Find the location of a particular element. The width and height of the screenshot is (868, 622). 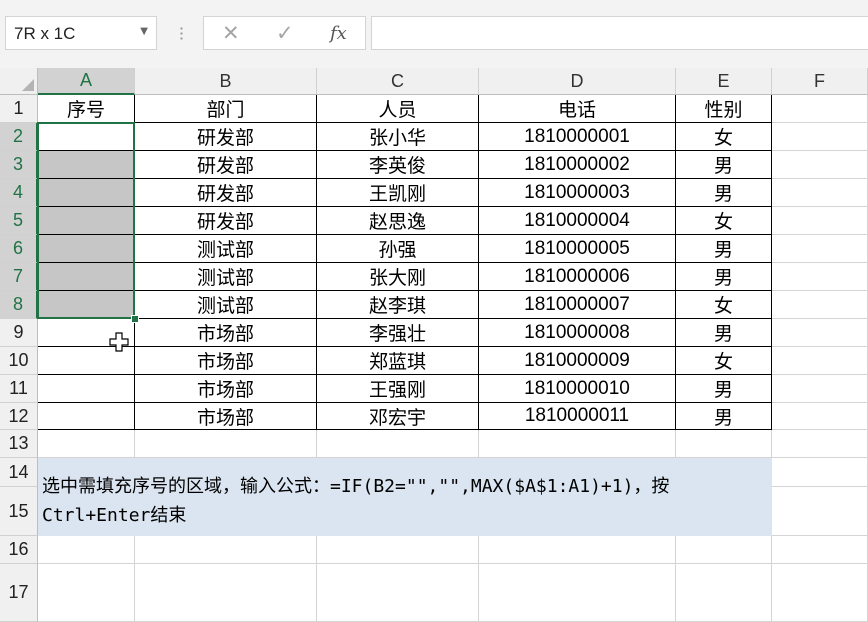

row-header-7: 7 is located at coordinates (19, 277).